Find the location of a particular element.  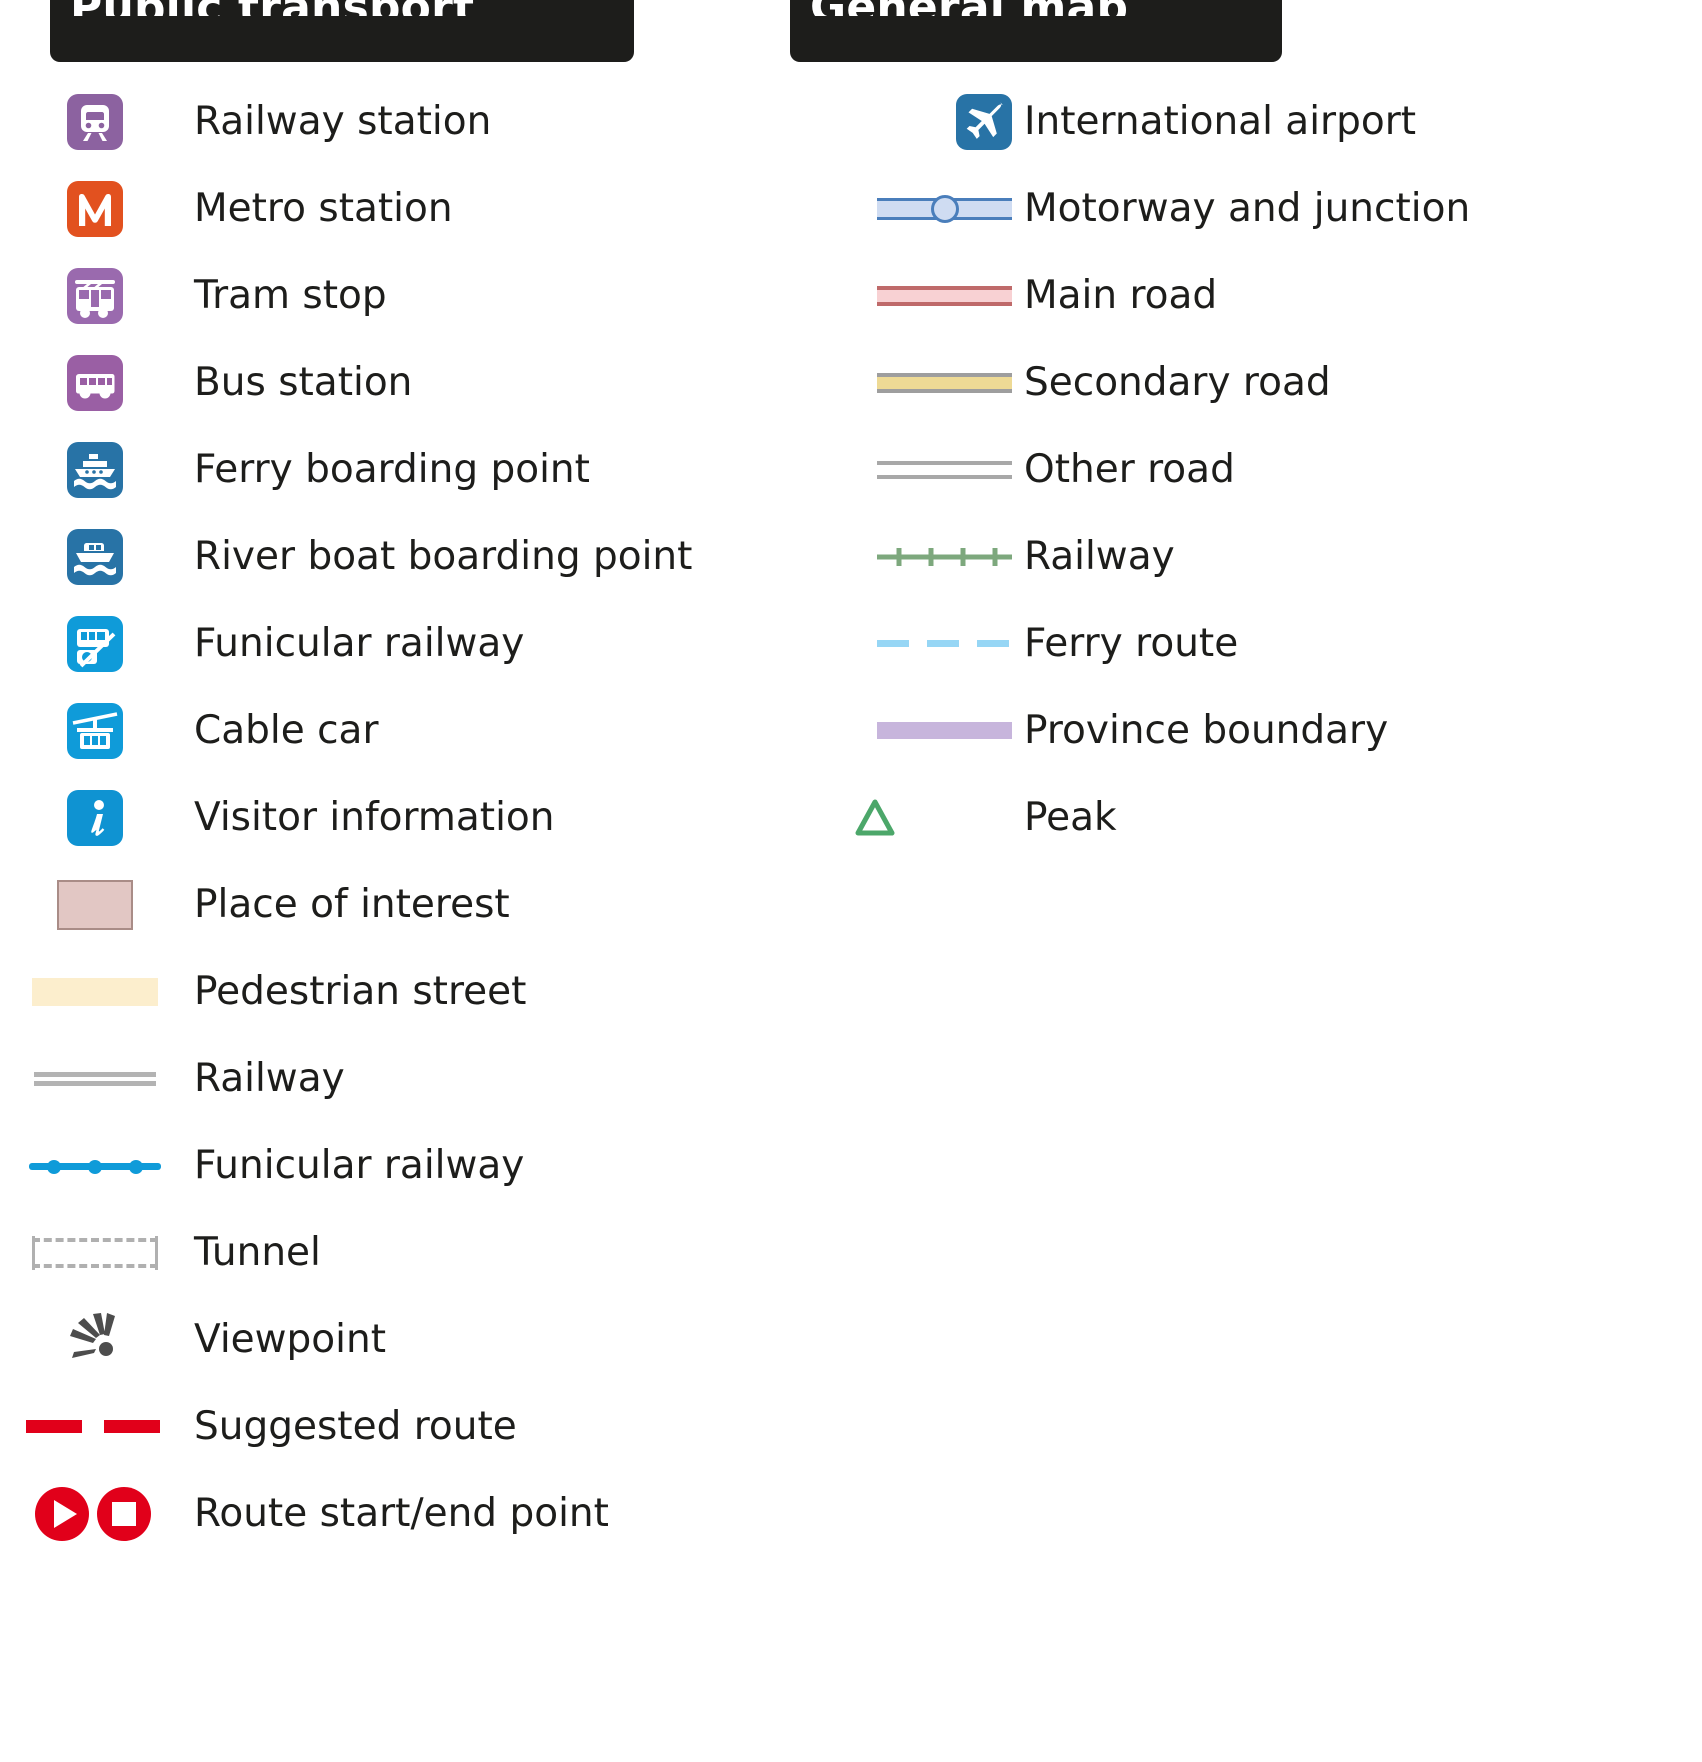

legend-label: Ferry boarding point is located at coordinates (392, 469).